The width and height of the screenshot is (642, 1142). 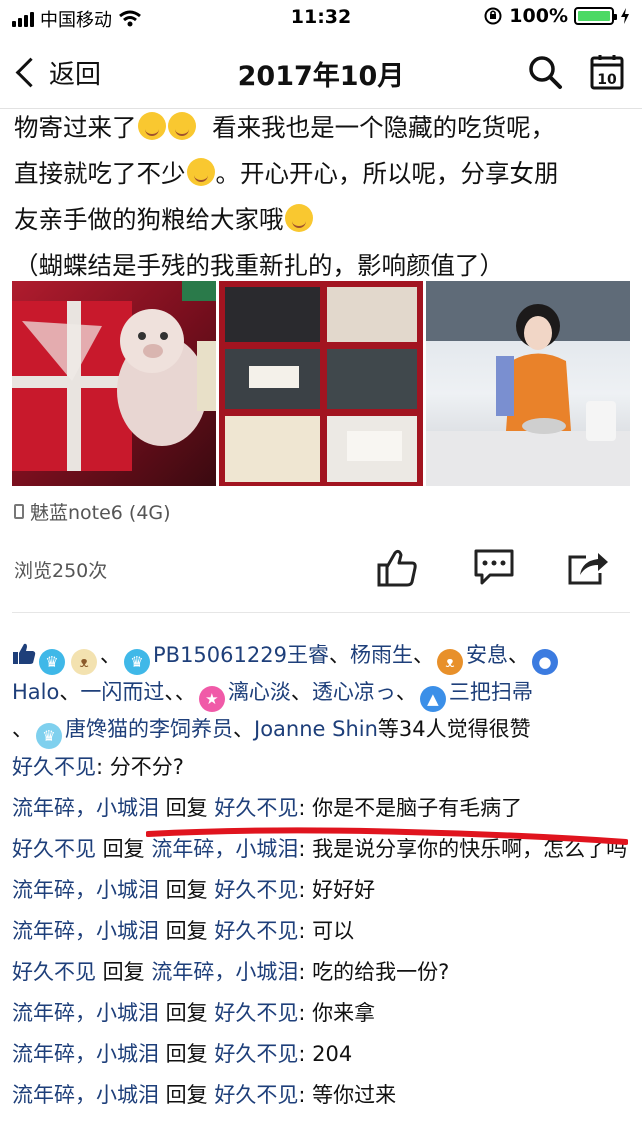 What do you see at coordinates (122, 692) in the screenshot?
I see `like-user-5: 一闪而过` at bounding box center [122, 692].